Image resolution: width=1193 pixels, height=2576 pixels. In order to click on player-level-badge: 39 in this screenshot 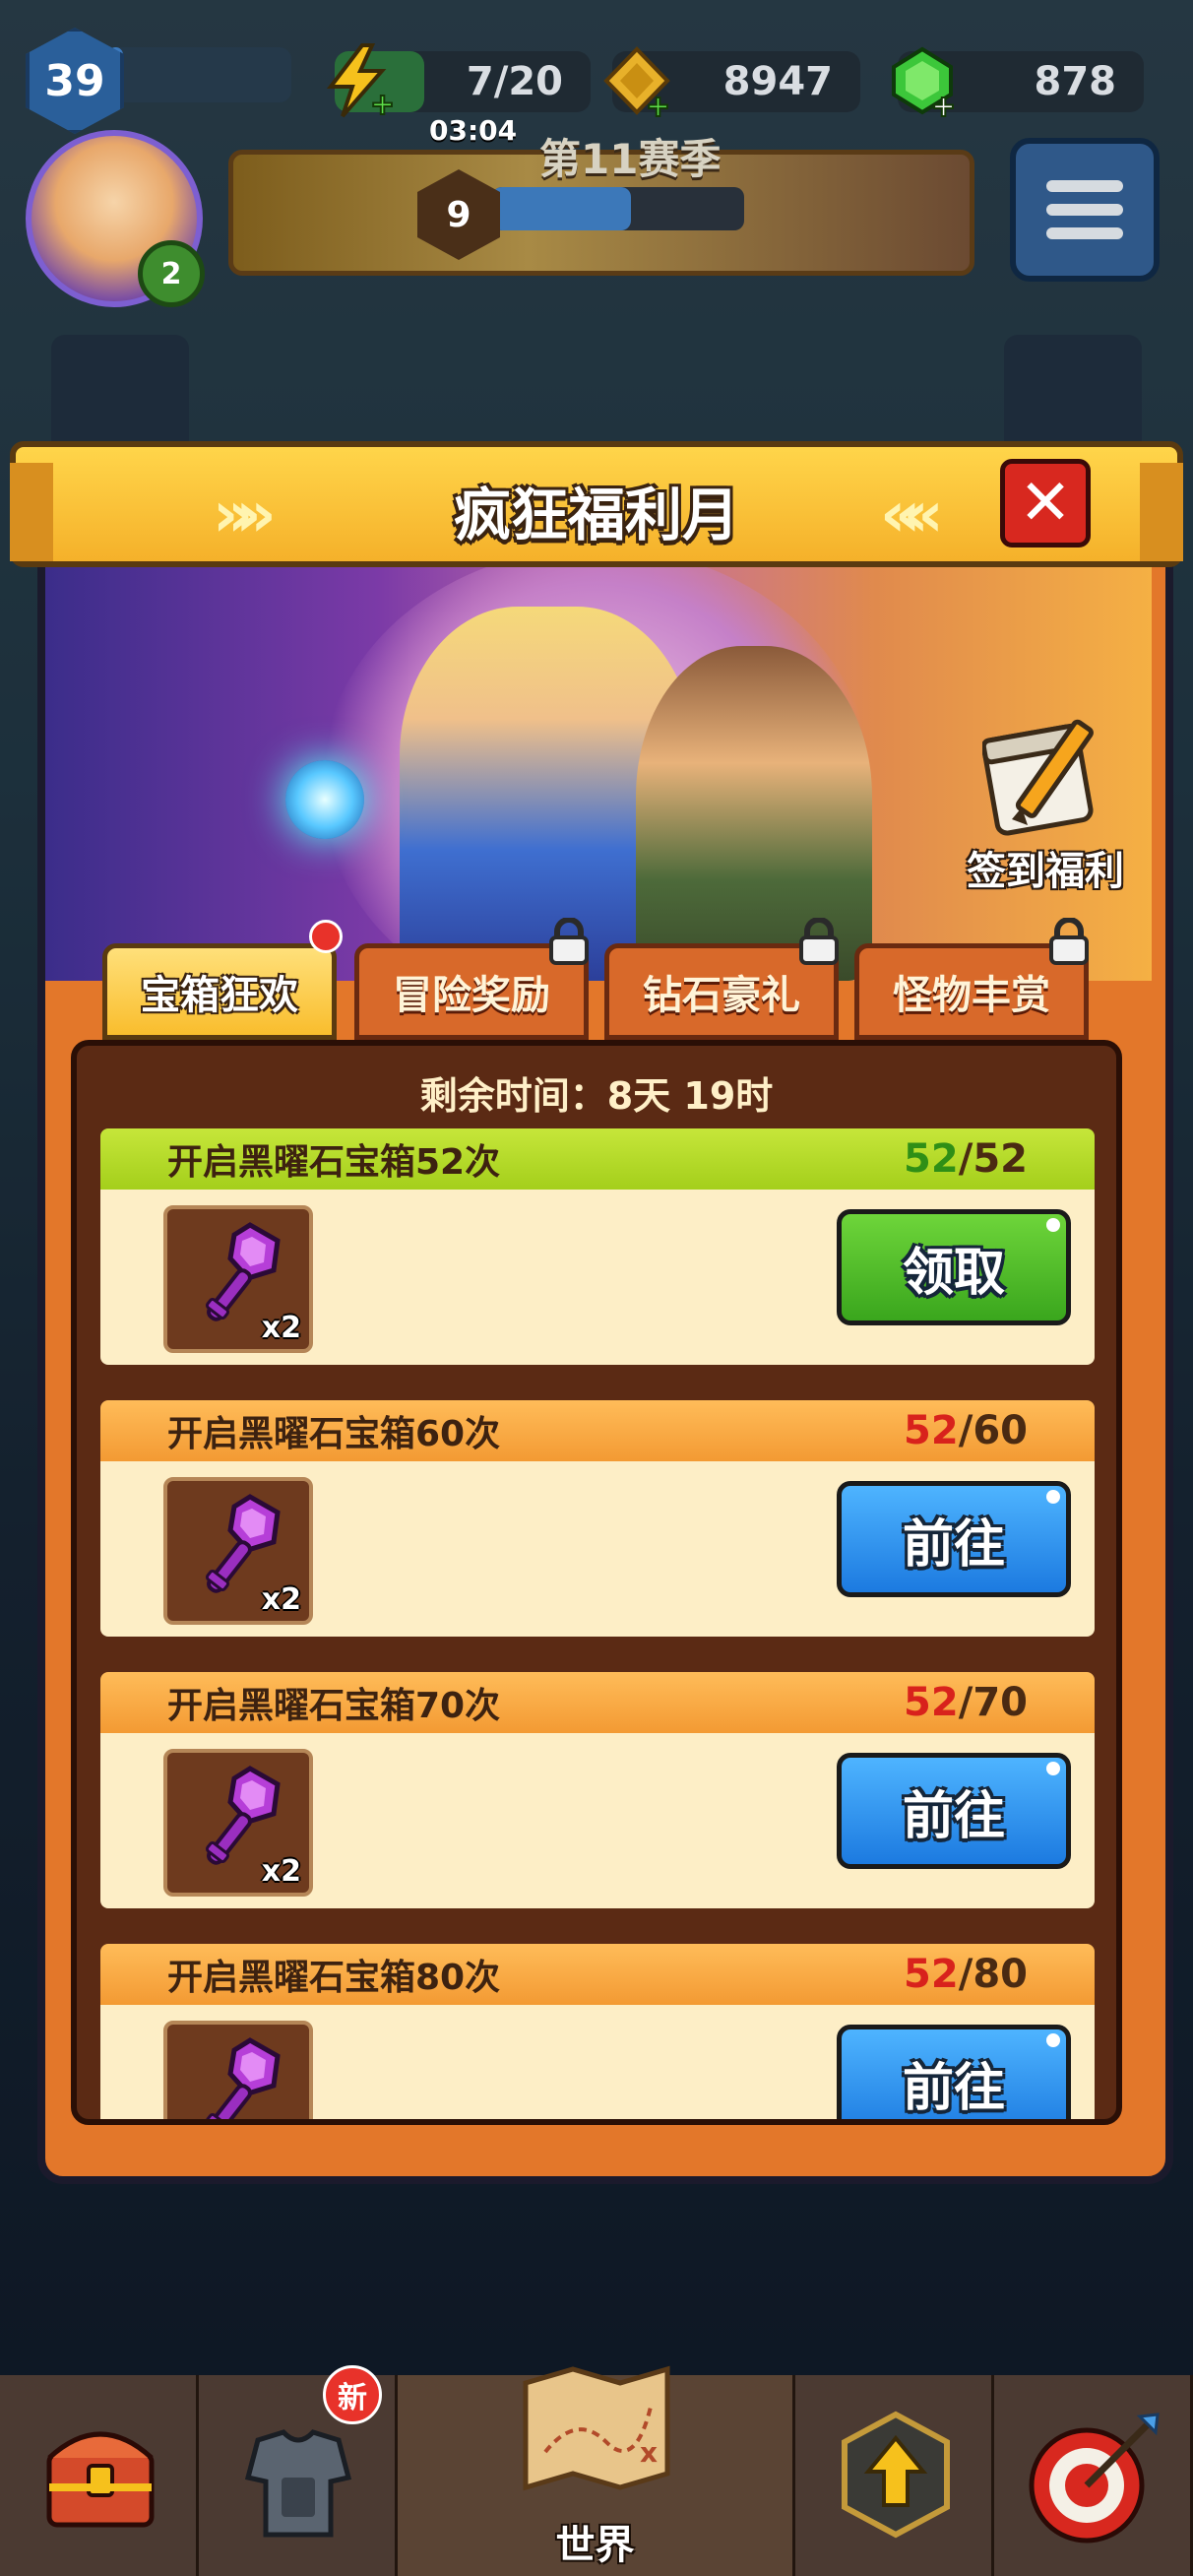, I will do `click(75, 81)`.